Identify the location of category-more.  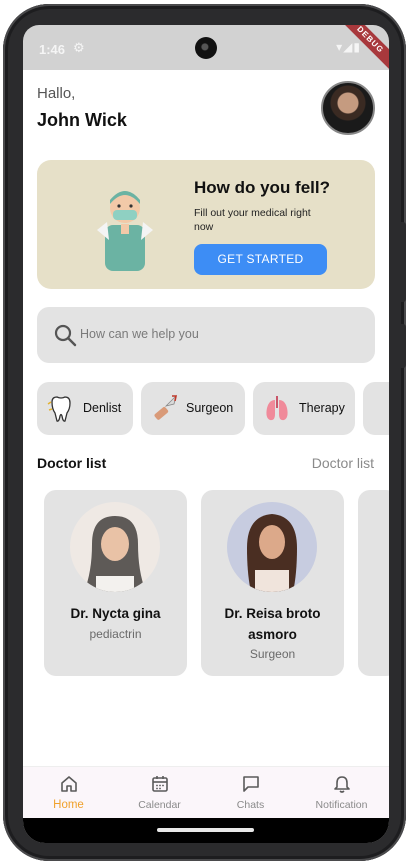
(376, 408).